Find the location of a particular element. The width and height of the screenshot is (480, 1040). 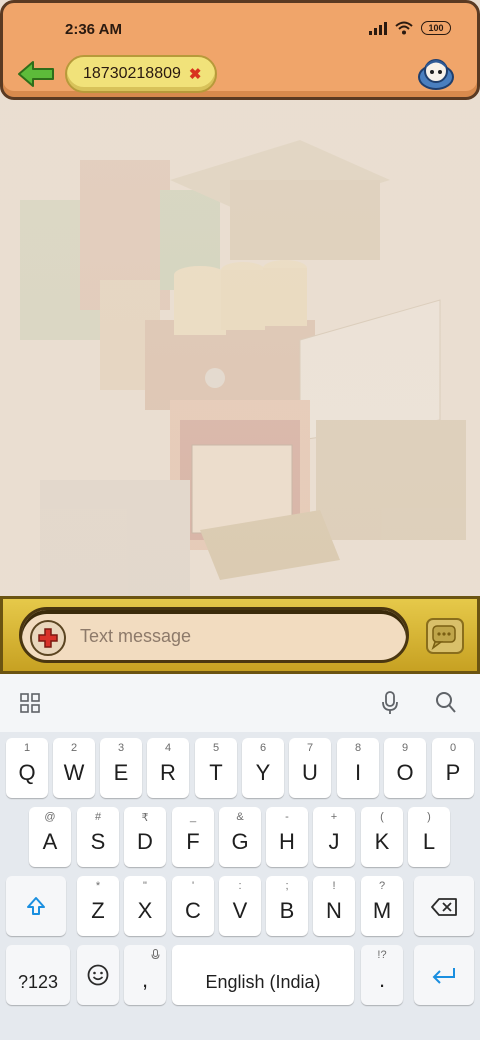

key-s: # S is located at coordinates (98, 837).